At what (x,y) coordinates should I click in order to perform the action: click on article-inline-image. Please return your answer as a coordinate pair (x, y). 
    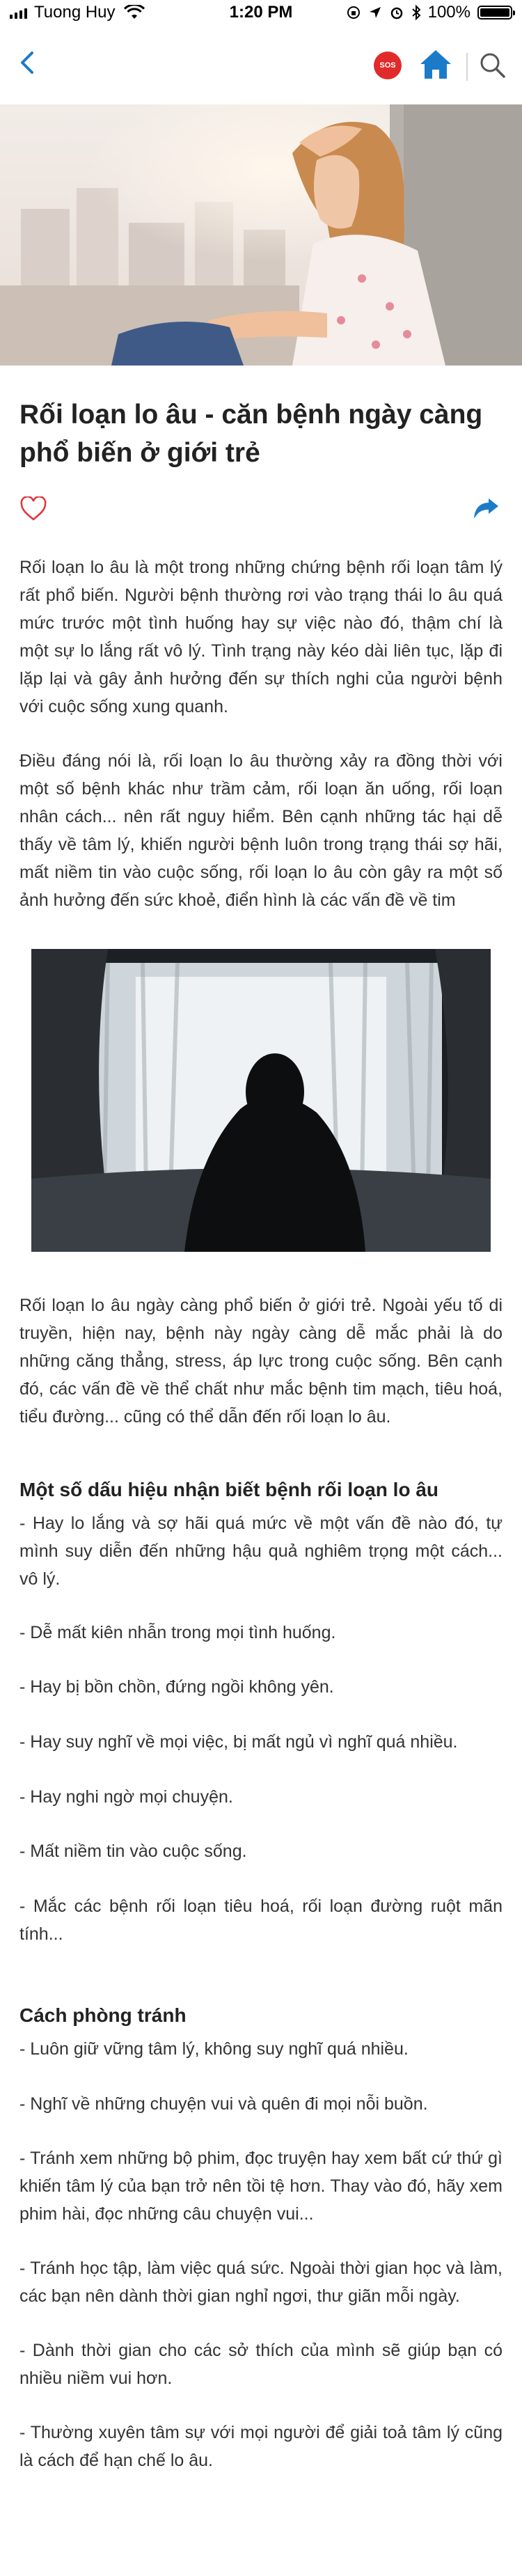
    Looking at the image, I should click on (261, 1100).